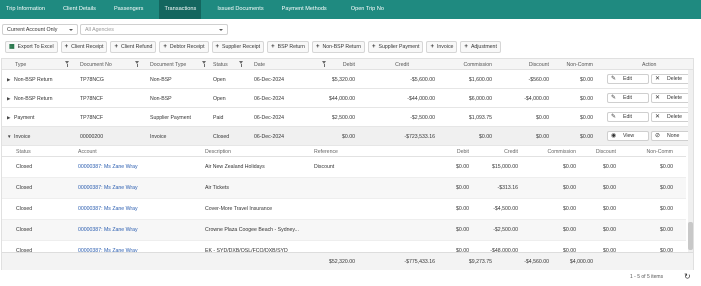 This screenshot has height=286, width=701. Describe the element at coordinates (614, 117) in the screenshot. I see `pencil-icon: ✎` at that location.